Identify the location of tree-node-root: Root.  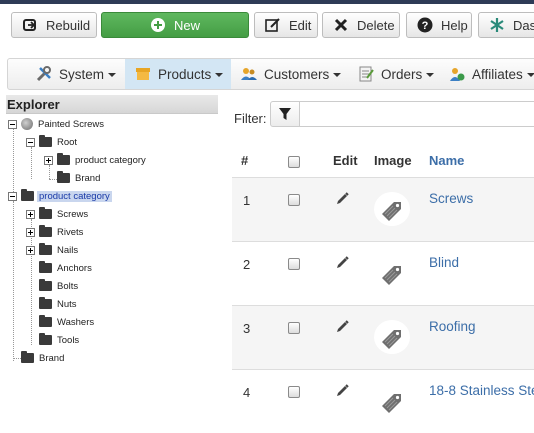
(52, 142).